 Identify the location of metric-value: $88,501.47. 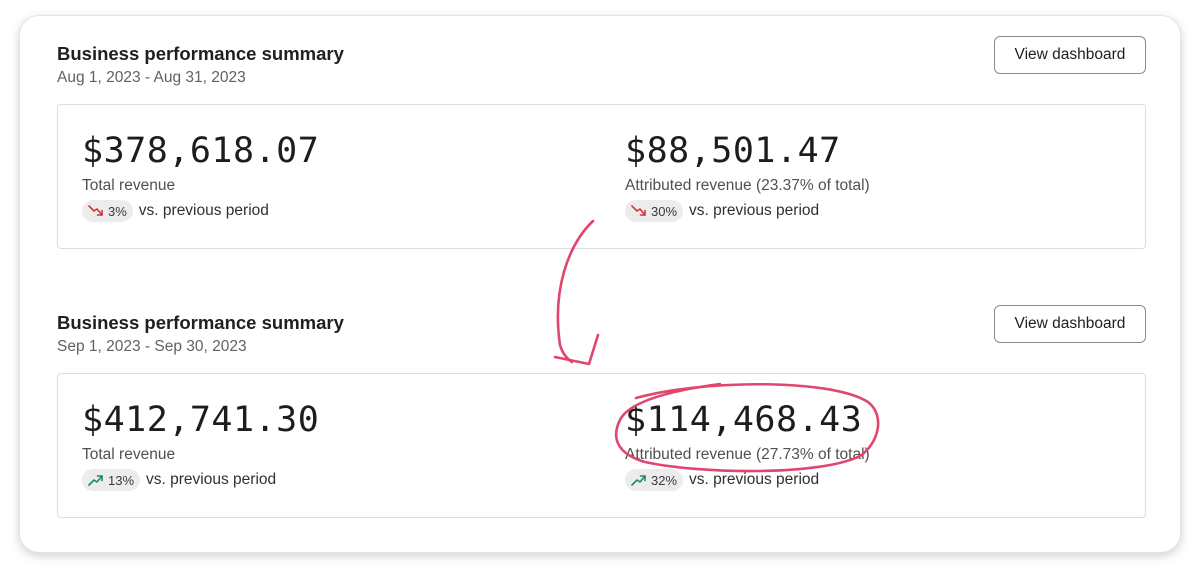
(733, 151).